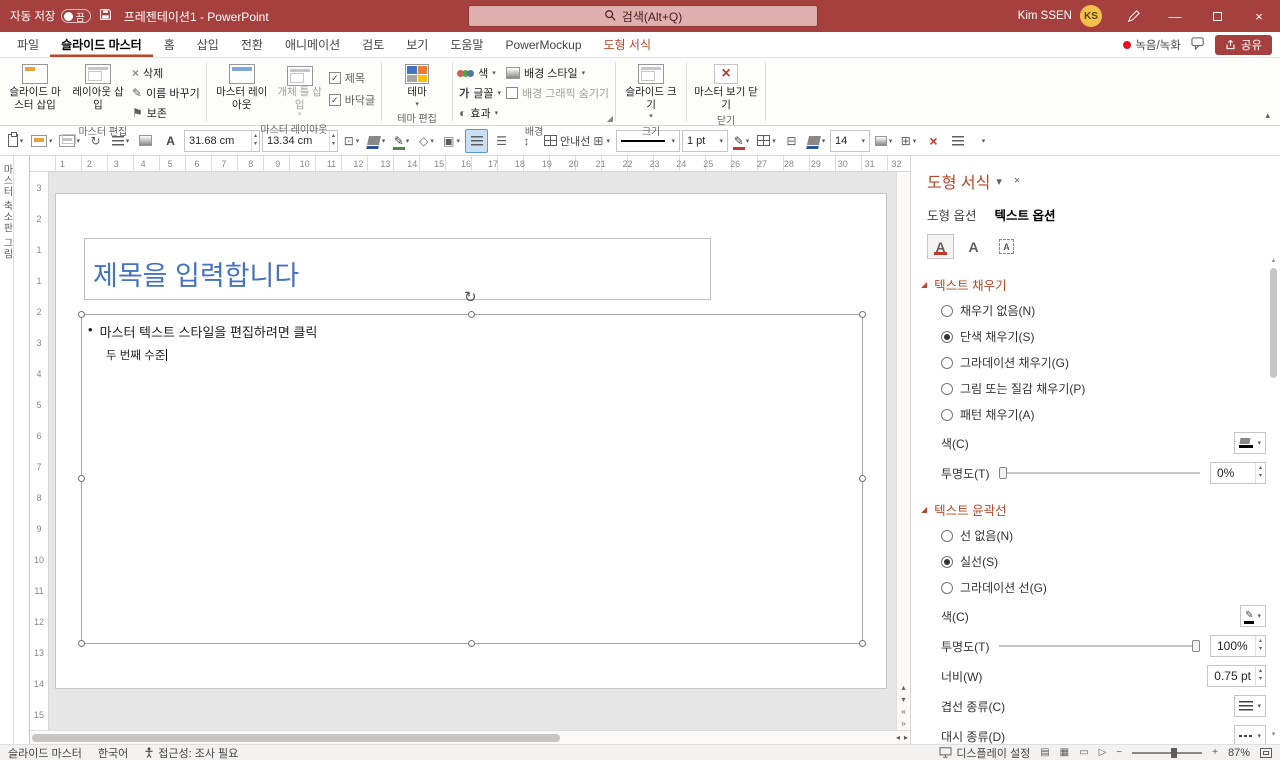 The image size is (1280, 760). Describe the element at coordinates (28, 44) in the screenshot. I see `ribbon-tab-file: 파일` at that location.